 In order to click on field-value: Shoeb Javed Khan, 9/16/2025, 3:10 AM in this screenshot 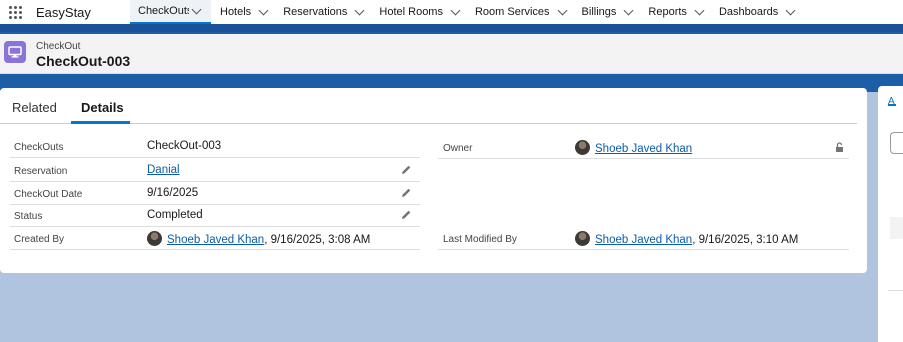, I will do `click(686, 238)`.